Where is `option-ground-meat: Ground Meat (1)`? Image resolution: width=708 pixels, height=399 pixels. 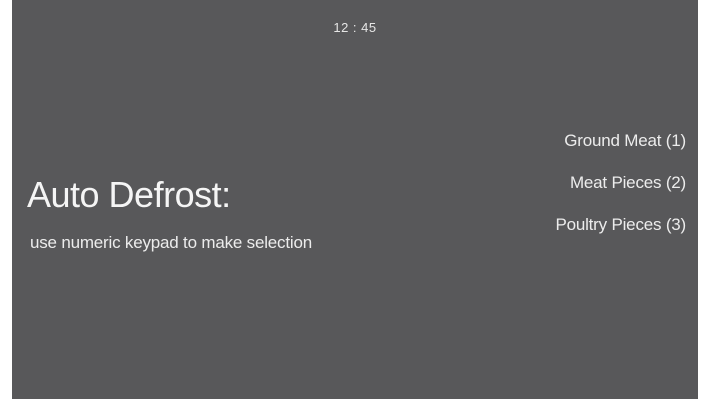
option-ground-meat: Ground Meat (1) is located at coordinates (620, 150).